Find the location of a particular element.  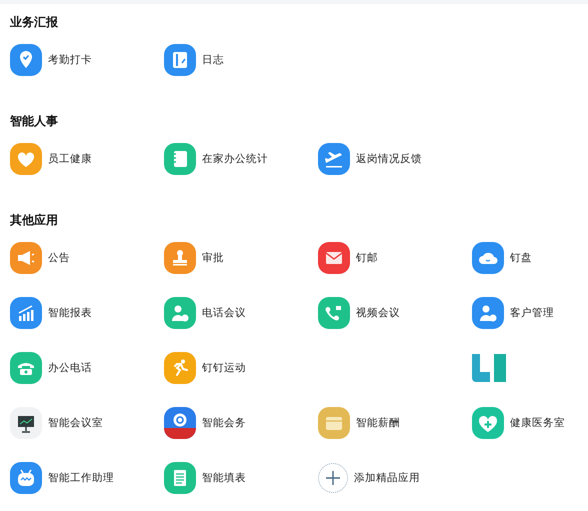

app-label: 电话会议 is located at coordinates (224, 313).